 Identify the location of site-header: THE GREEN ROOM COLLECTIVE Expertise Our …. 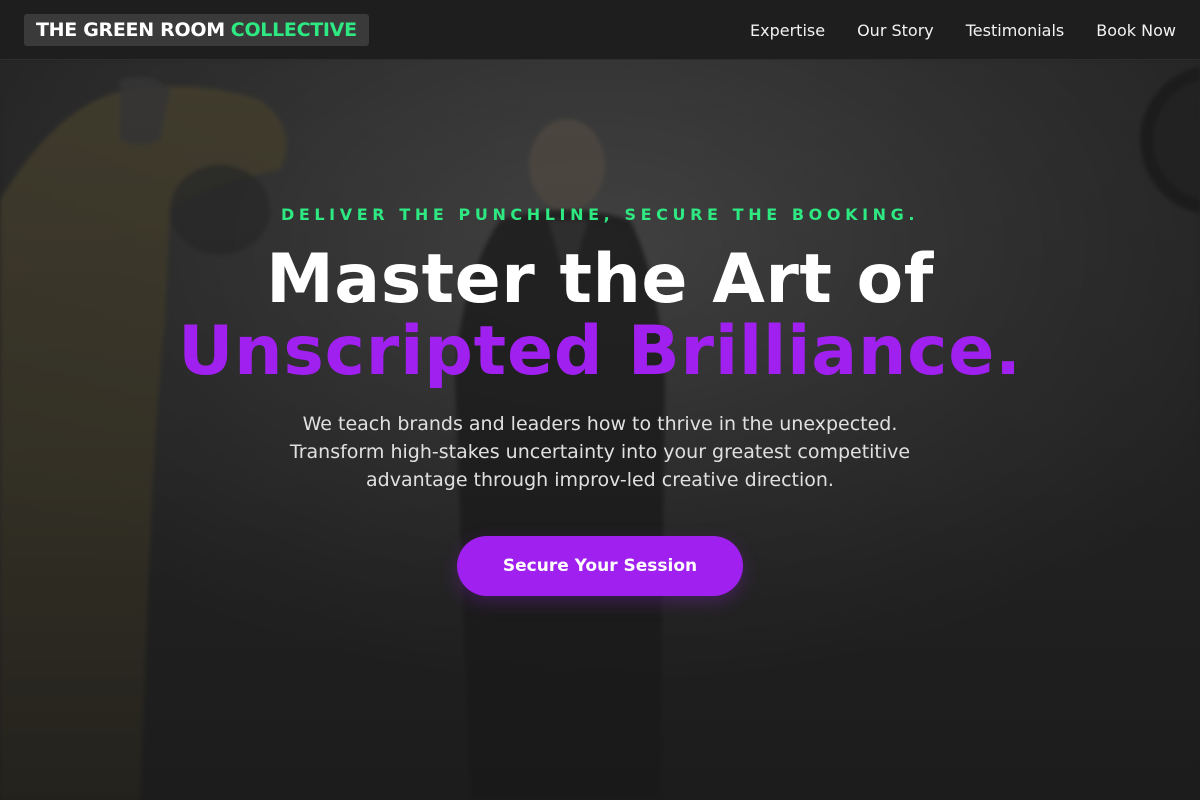
(600, 30).